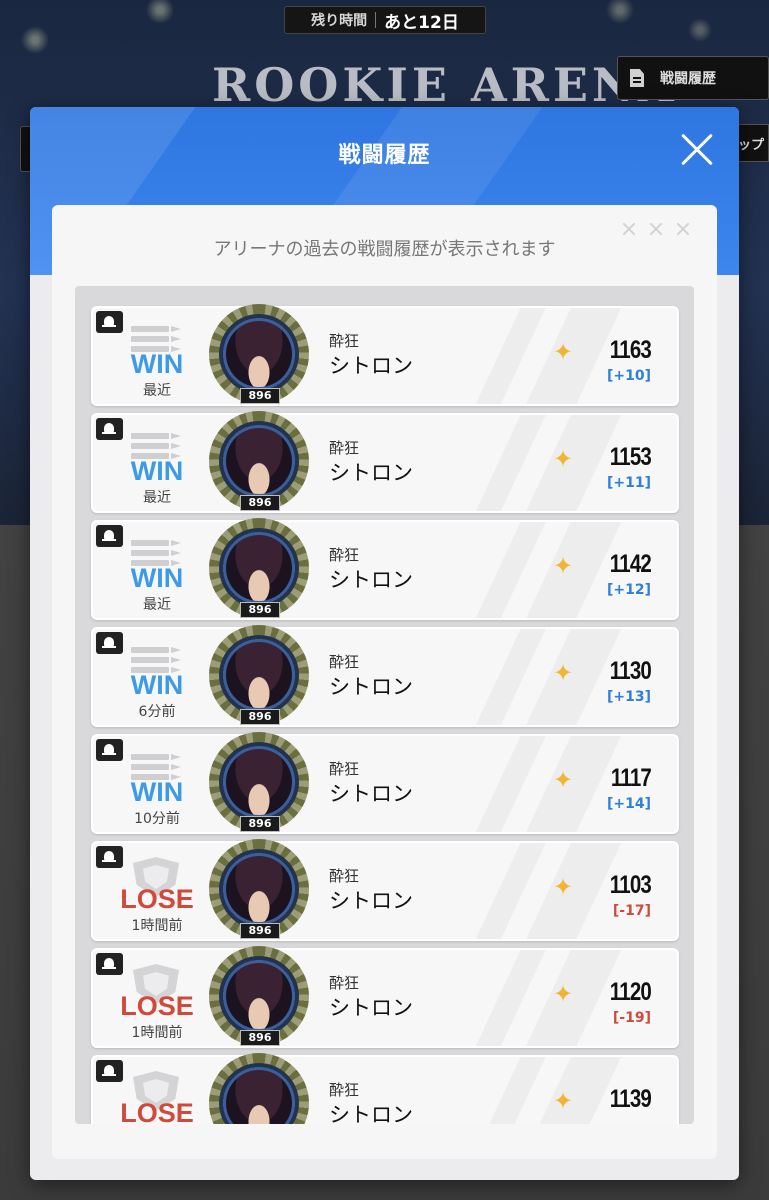 The width and height of the screenshot is (769, 1200). I want to click on right-side-button: ップ, so click(753, 143).